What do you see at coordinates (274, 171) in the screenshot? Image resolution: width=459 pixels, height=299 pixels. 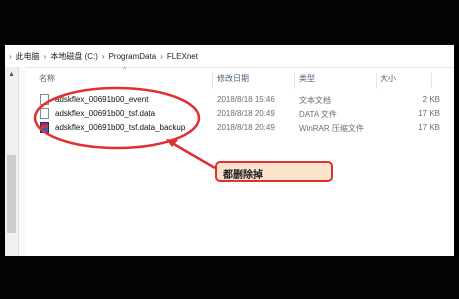 I see `annotation-callout: 都删除掉` at bounding box center [274, 171].